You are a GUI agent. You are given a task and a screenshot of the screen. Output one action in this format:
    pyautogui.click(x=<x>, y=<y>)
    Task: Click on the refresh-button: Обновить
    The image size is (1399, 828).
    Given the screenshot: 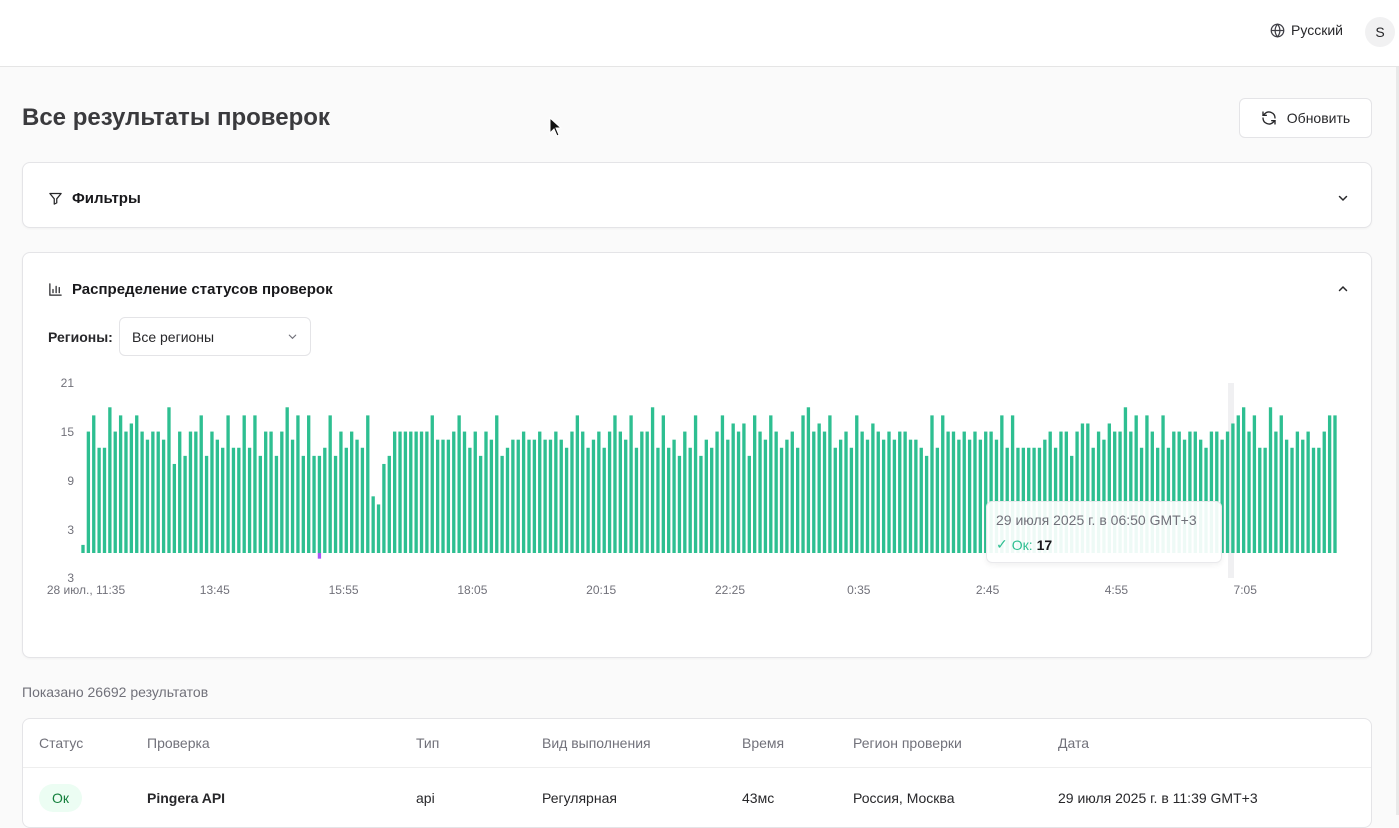 What is the action you would take?
    pyautogui.click(x=1305, y=118)
    